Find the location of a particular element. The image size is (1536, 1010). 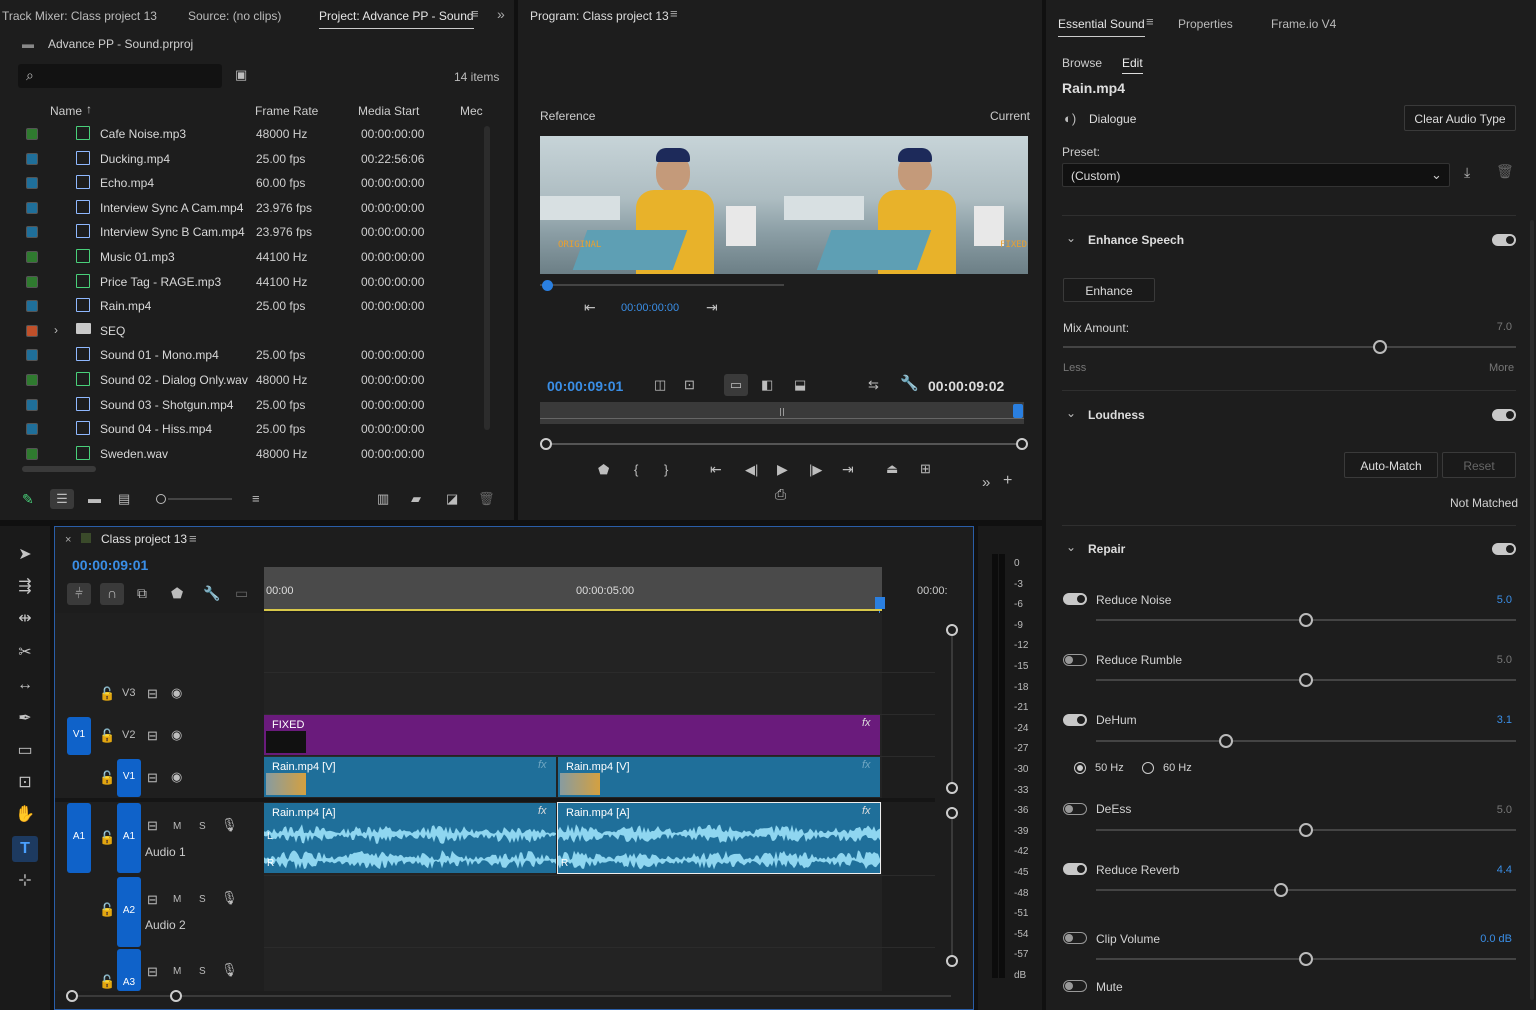

column-frame-rate: Frame Rate is located at coordinates (286, 111).